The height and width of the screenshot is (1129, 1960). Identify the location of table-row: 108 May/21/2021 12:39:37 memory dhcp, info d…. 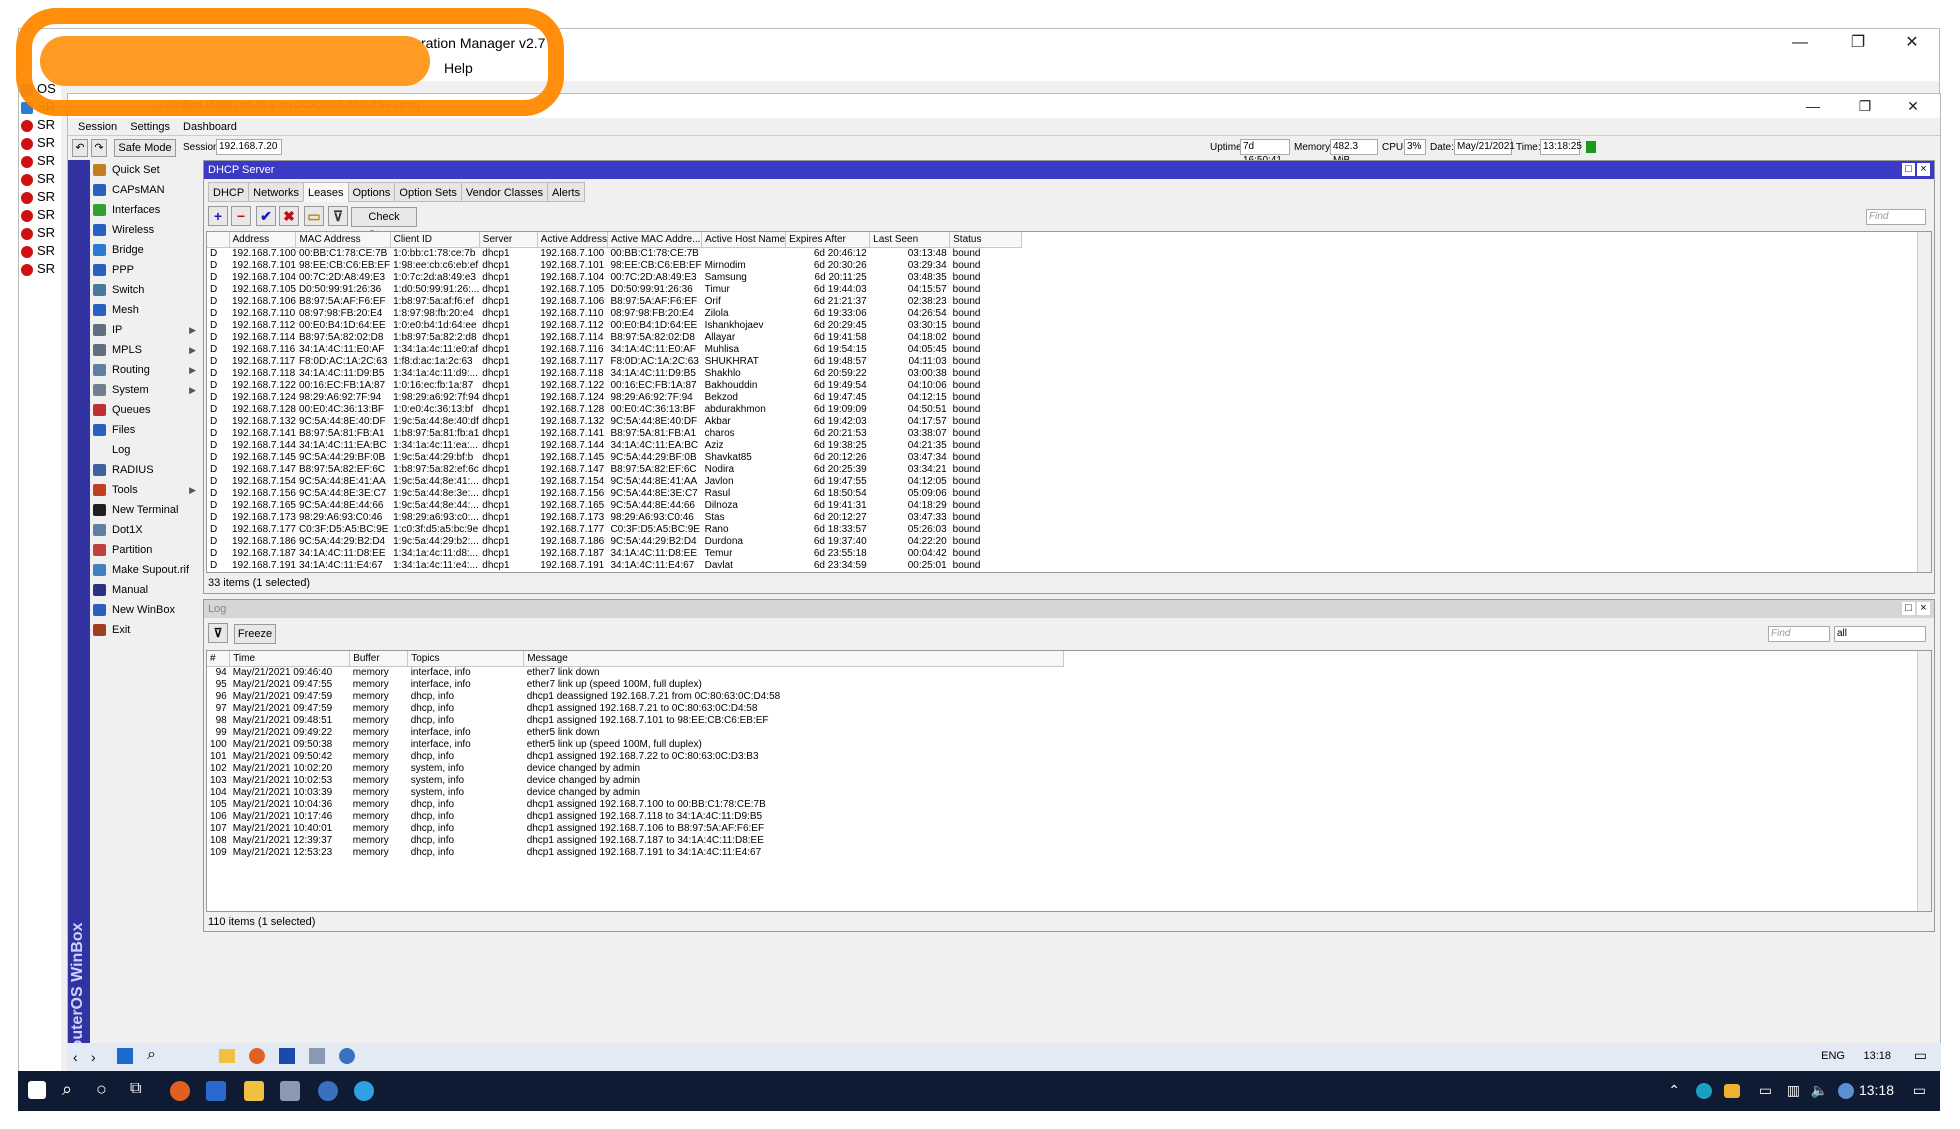
(635, 841).